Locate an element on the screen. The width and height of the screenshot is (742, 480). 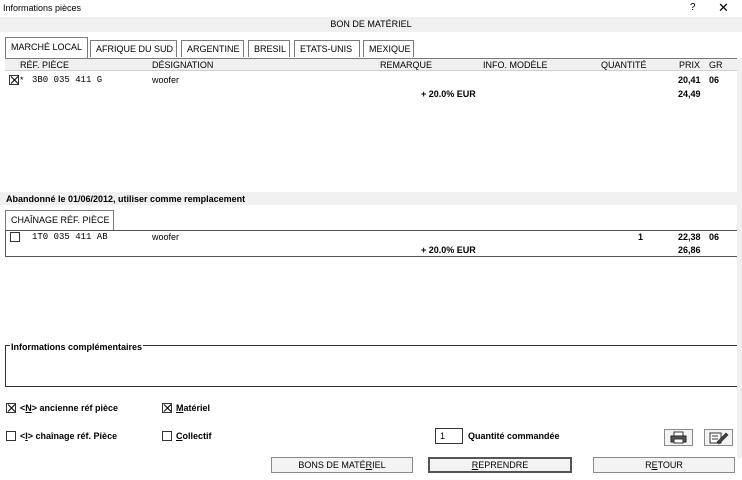
chain-select-checkbox is located at coordinates (15, 237).